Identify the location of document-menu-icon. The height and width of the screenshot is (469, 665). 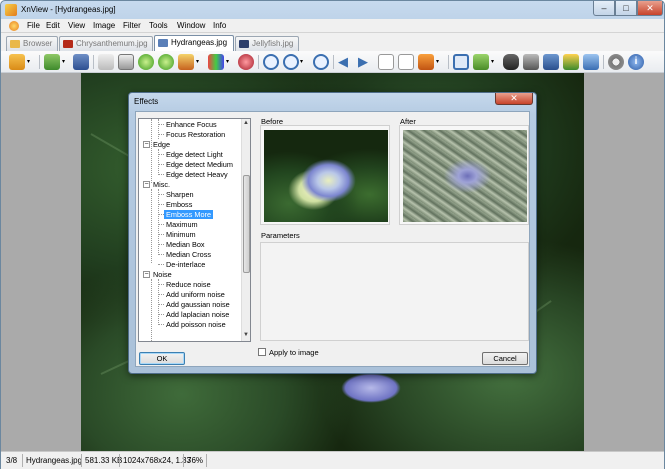
(14, 26).